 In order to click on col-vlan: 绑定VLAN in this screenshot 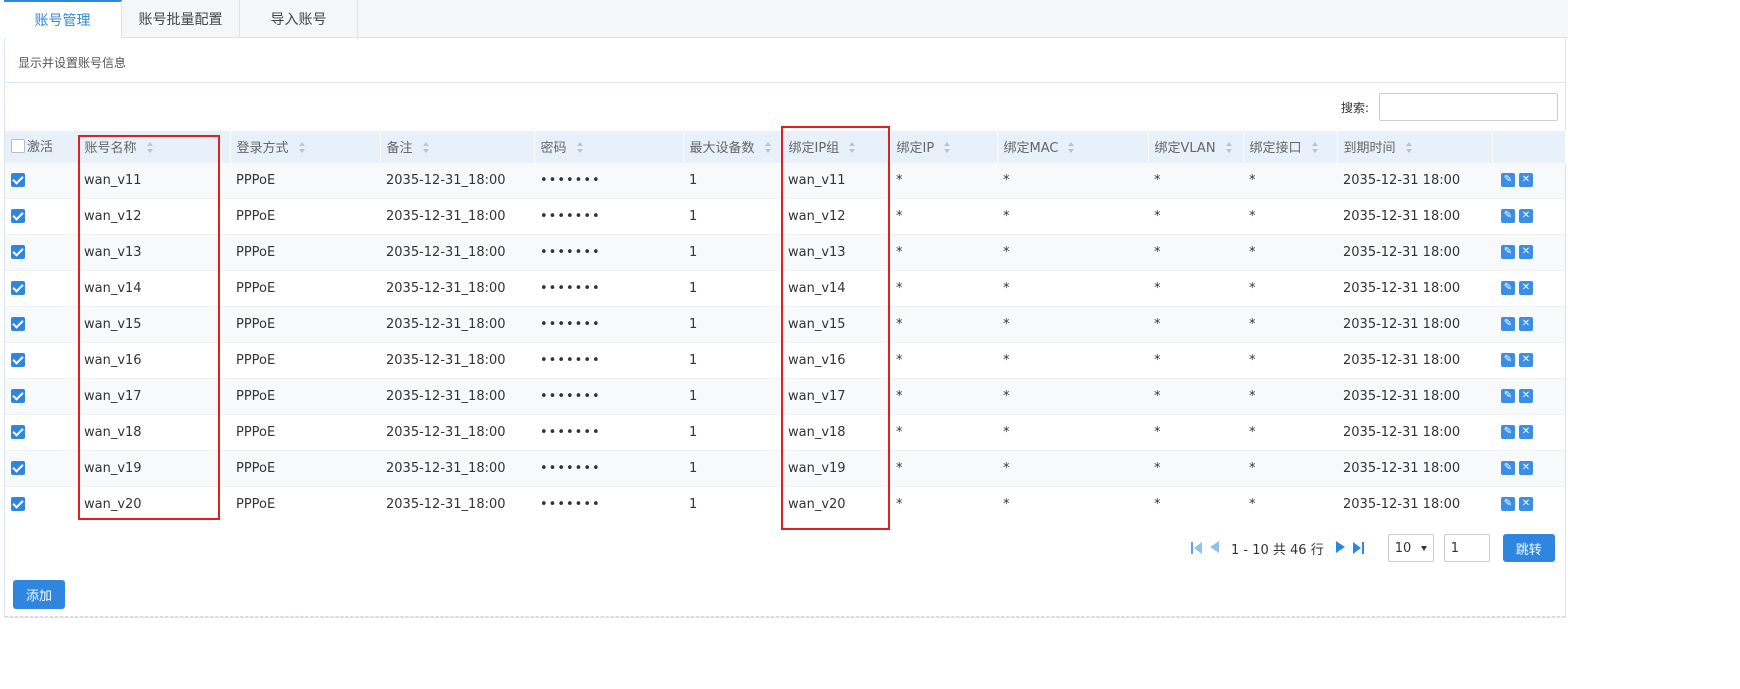, I will do `click(1196, 146)`.